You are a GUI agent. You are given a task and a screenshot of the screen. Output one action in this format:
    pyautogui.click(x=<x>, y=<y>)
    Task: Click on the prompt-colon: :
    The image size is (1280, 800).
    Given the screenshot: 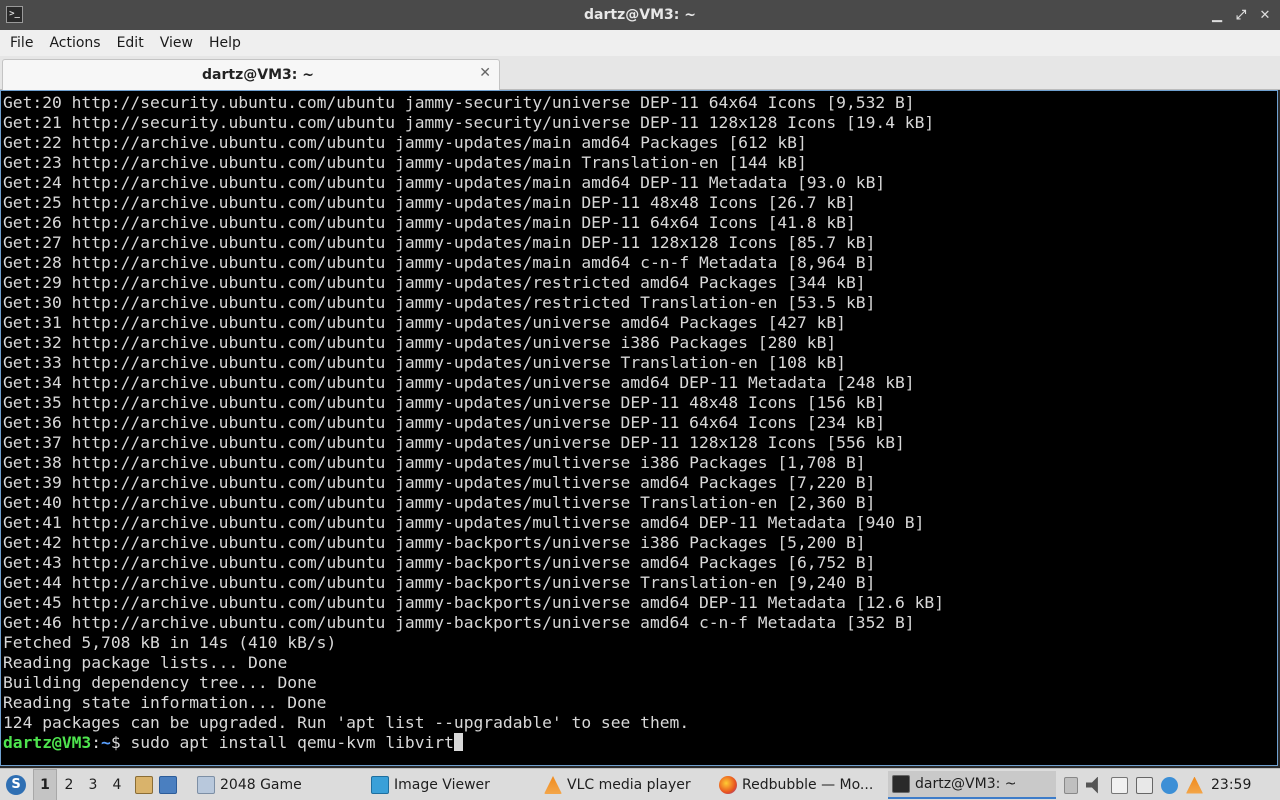 What is the action you would take?
    pyautogui.click(x=96, y=742)
    